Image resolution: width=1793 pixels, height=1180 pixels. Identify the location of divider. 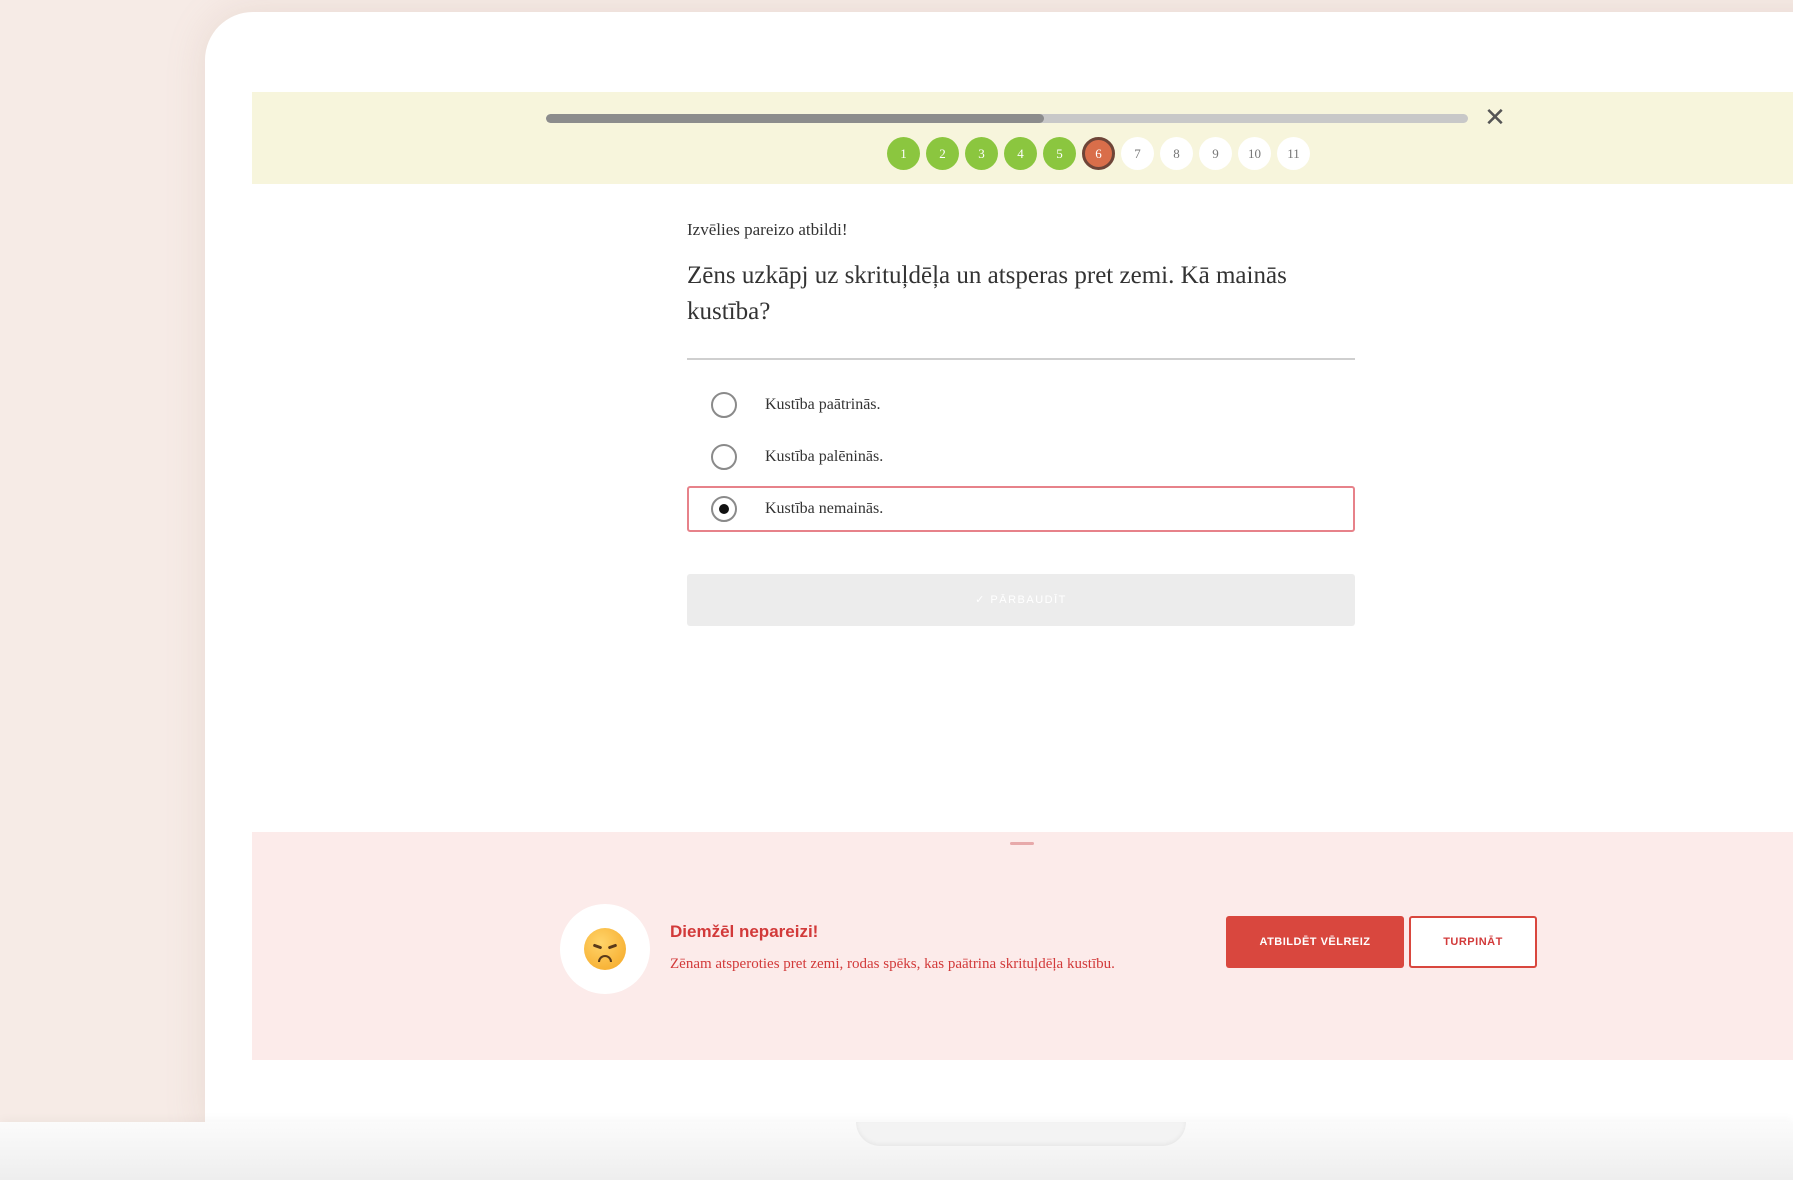
(1021, 359).